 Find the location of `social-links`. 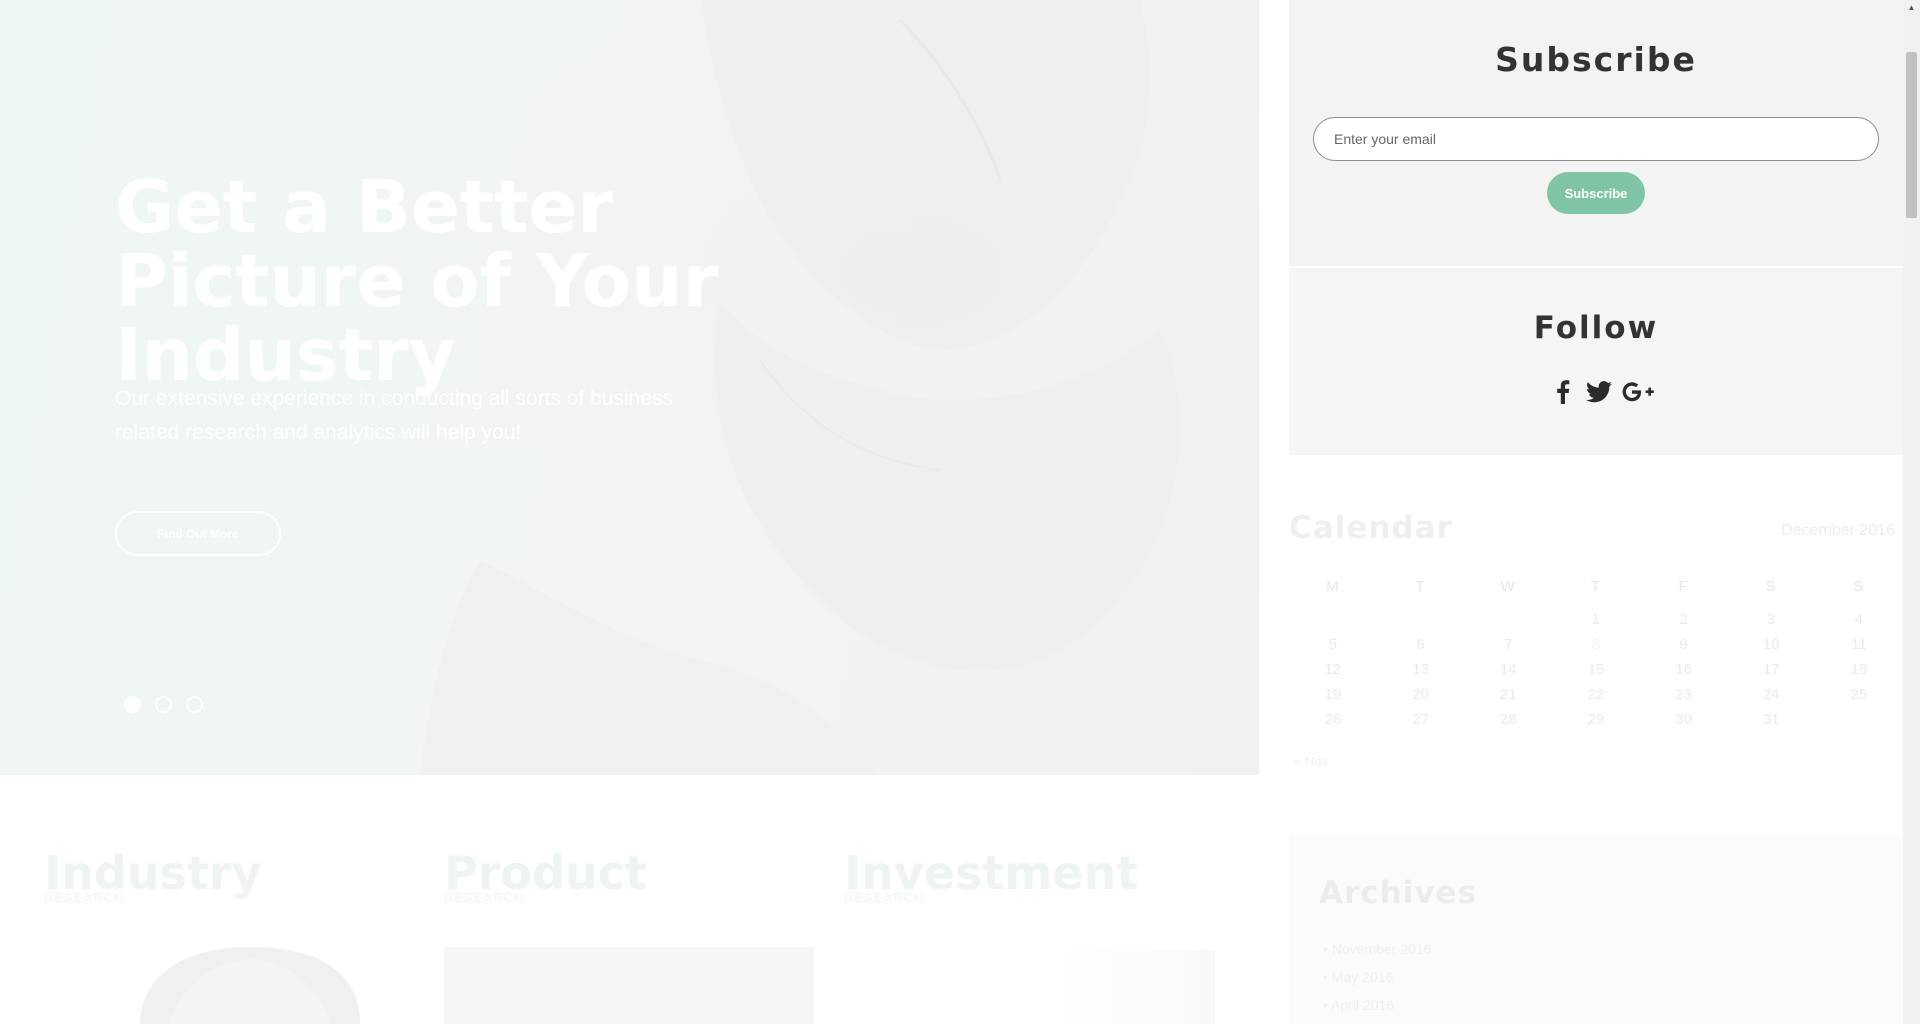

social-links is located at coordinates (1602, 392).